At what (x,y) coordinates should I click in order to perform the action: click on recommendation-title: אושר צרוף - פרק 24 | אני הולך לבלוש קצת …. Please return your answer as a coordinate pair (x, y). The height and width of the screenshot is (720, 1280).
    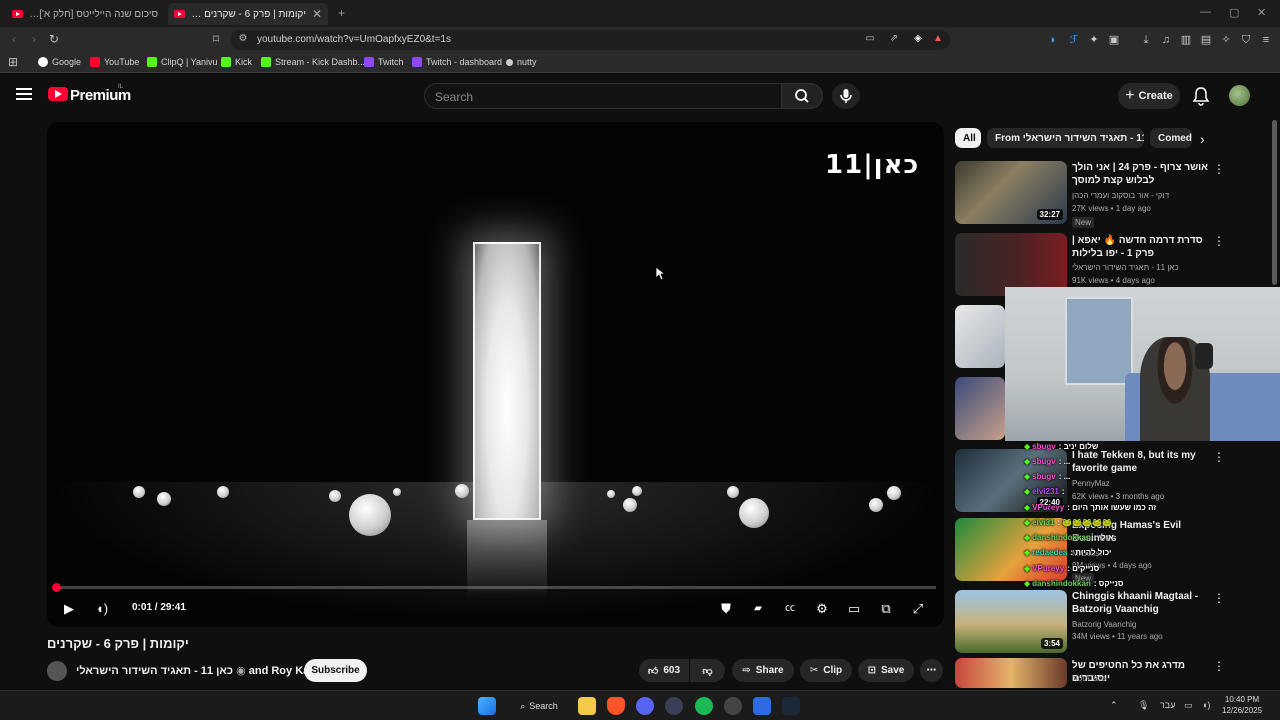
    Looking at the image, I should click on (1142, 174).